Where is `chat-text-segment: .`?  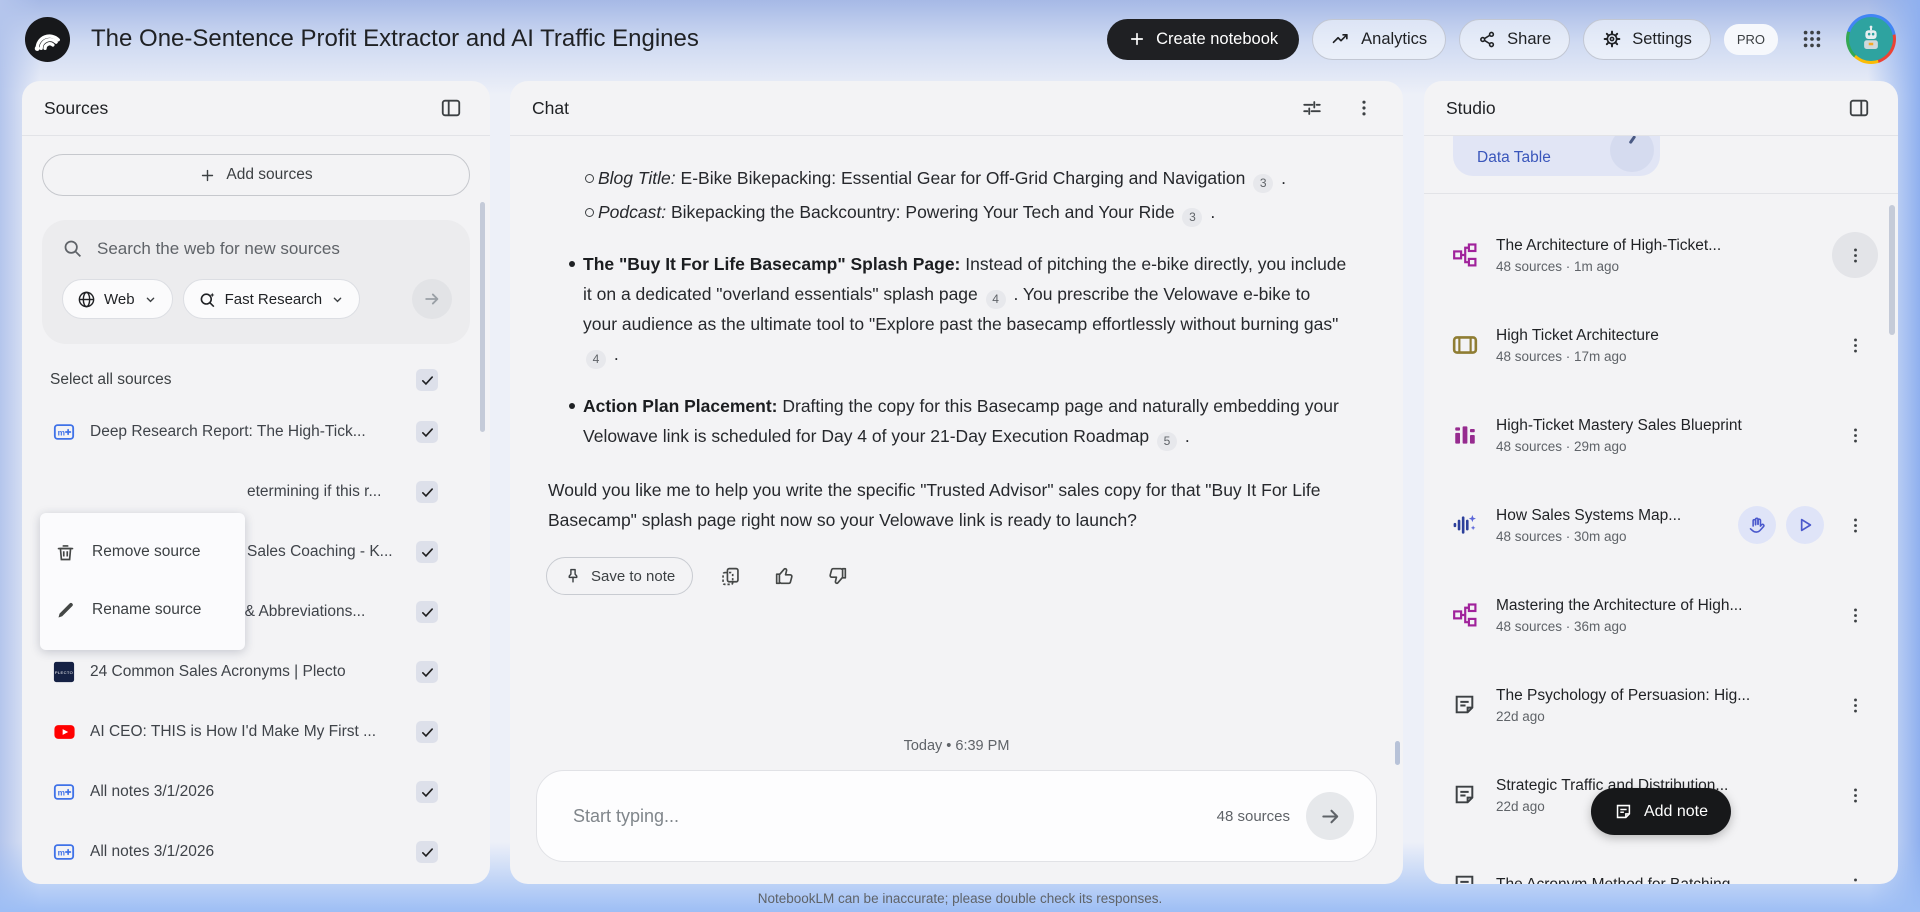
chat-text-segment: . is located at coordinates (1281, 178).